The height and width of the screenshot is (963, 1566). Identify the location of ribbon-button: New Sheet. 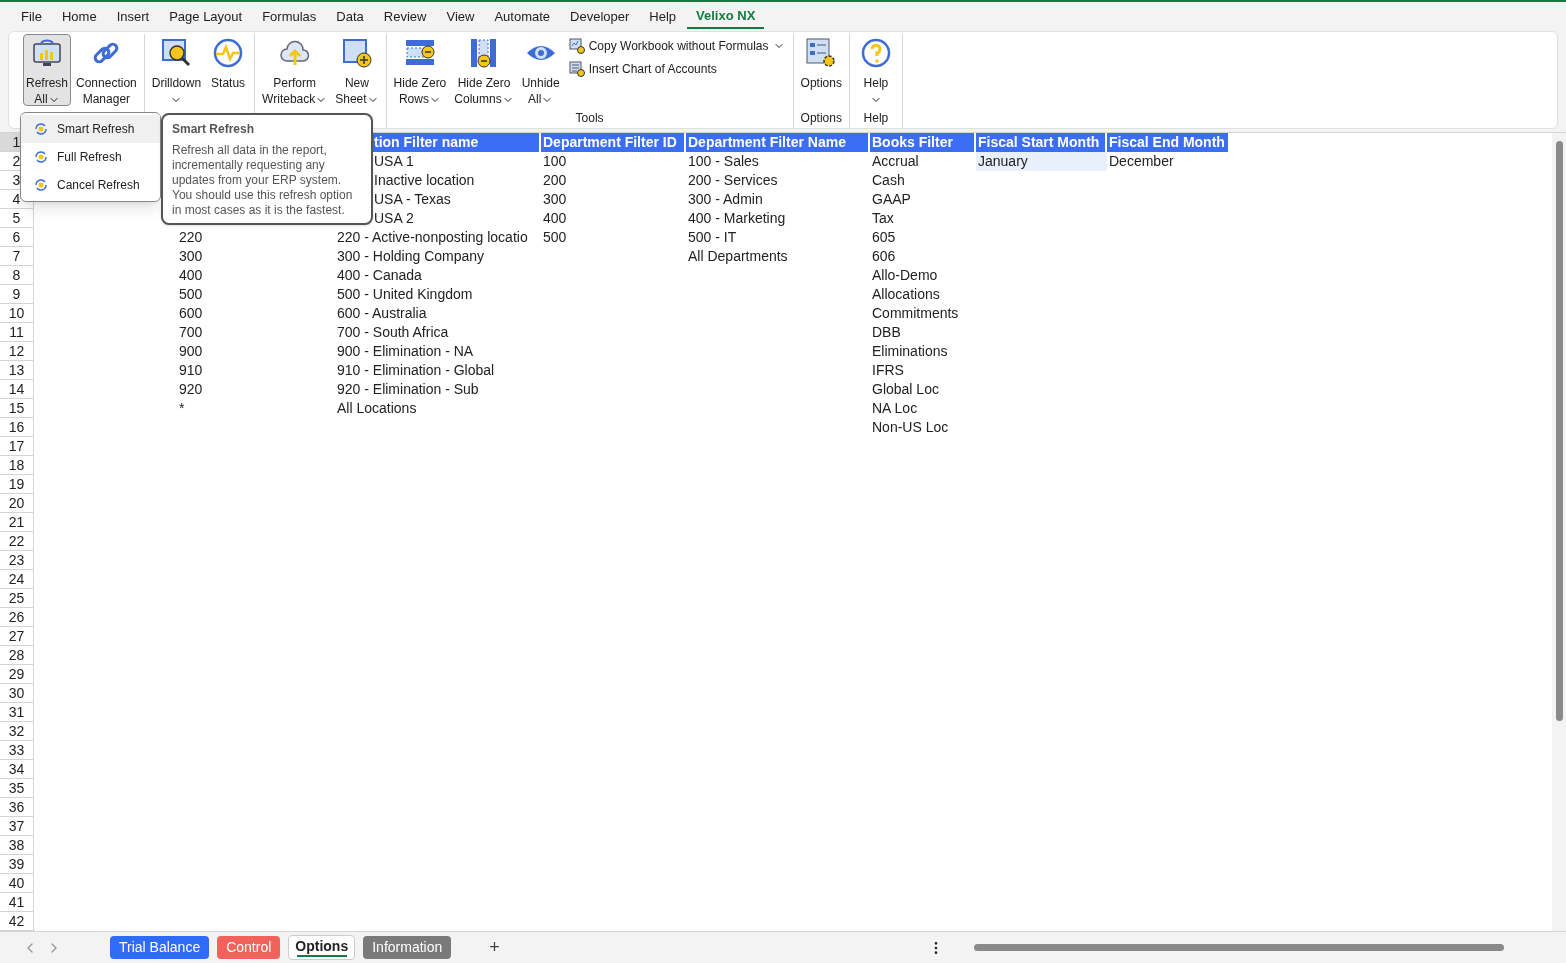
(357, 70).